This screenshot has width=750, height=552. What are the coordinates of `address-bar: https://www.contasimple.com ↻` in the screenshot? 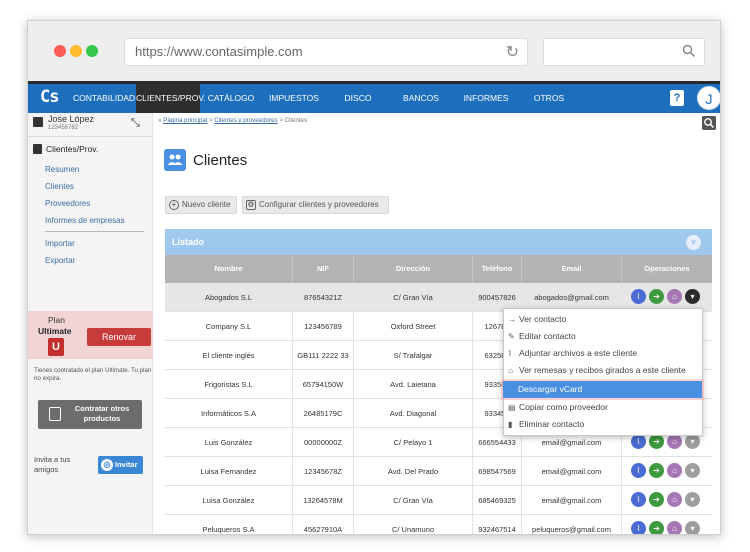 It's located at (326, 52).